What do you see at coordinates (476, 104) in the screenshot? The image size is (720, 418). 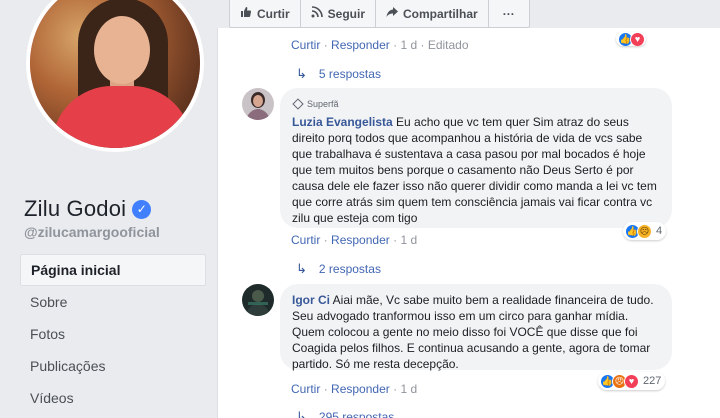 I see `superfan-badge: Superfã` at bounding box center [476, 104].